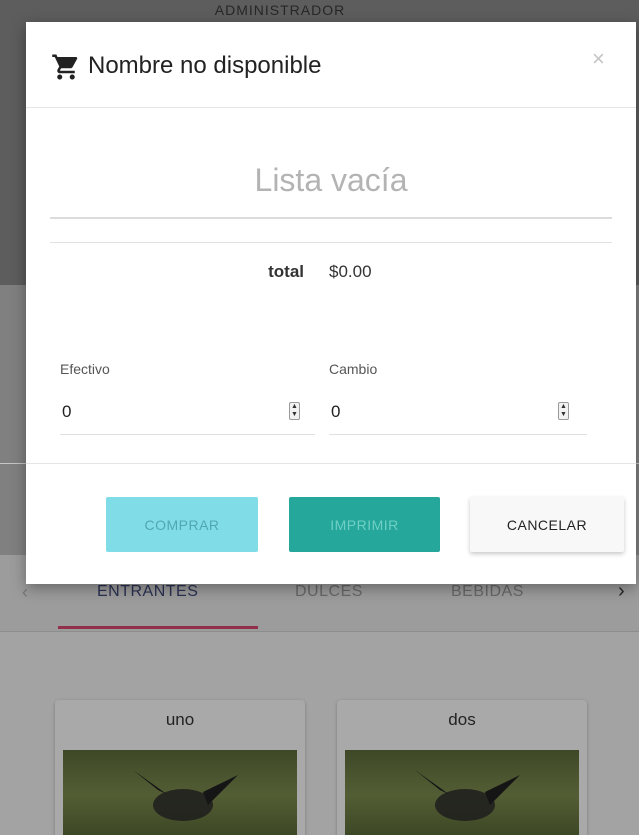  Describe the element at coordinates (187, 417) in the screenshot. I see `efectivo-input: 0 ▲ ▼` at that location.